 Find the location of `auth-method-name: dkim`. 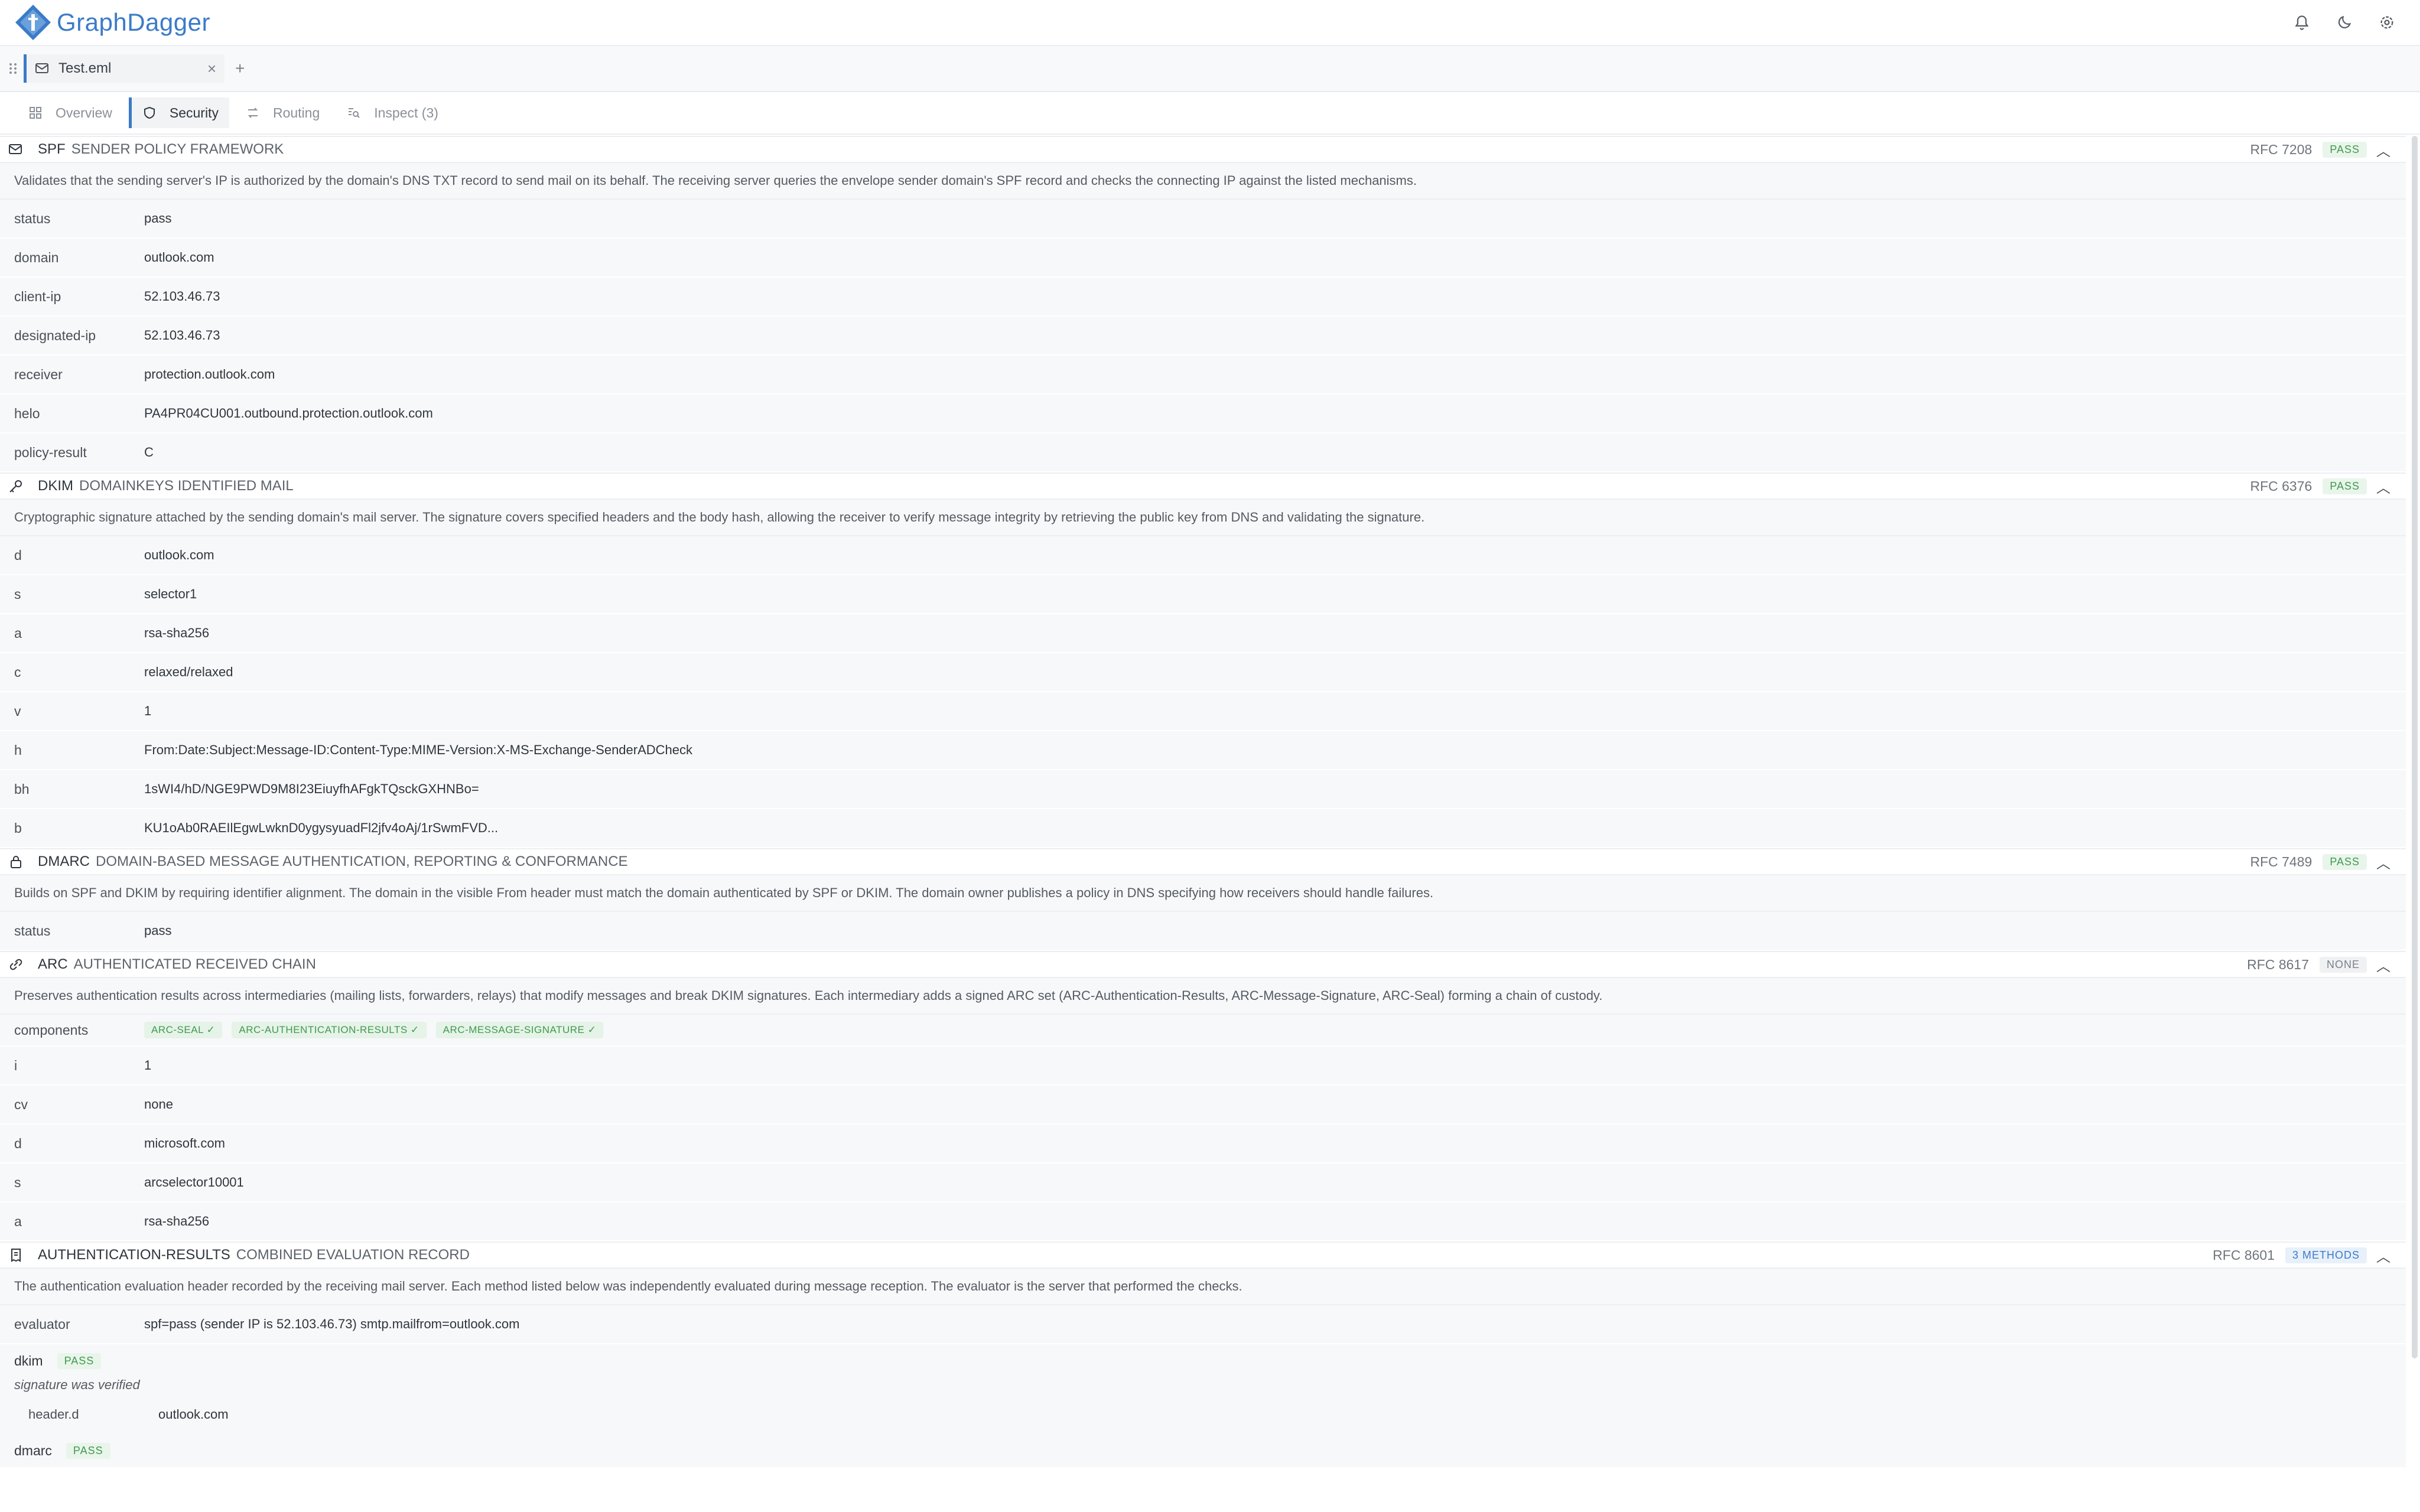

auth-method-name: dkim is located at coordinates (28, 1360).